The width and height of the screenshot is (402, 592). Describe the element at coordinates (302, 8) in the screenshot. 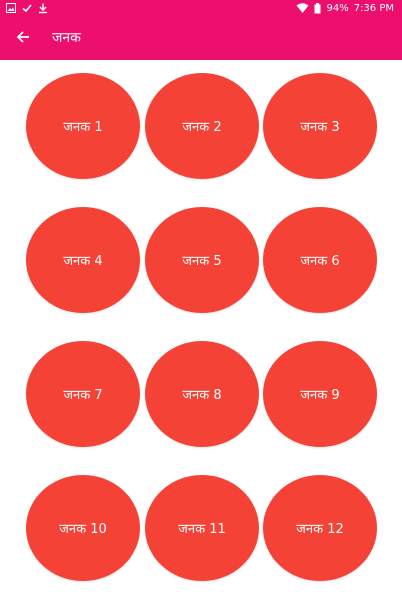

I see `wifi-icon` at that location.